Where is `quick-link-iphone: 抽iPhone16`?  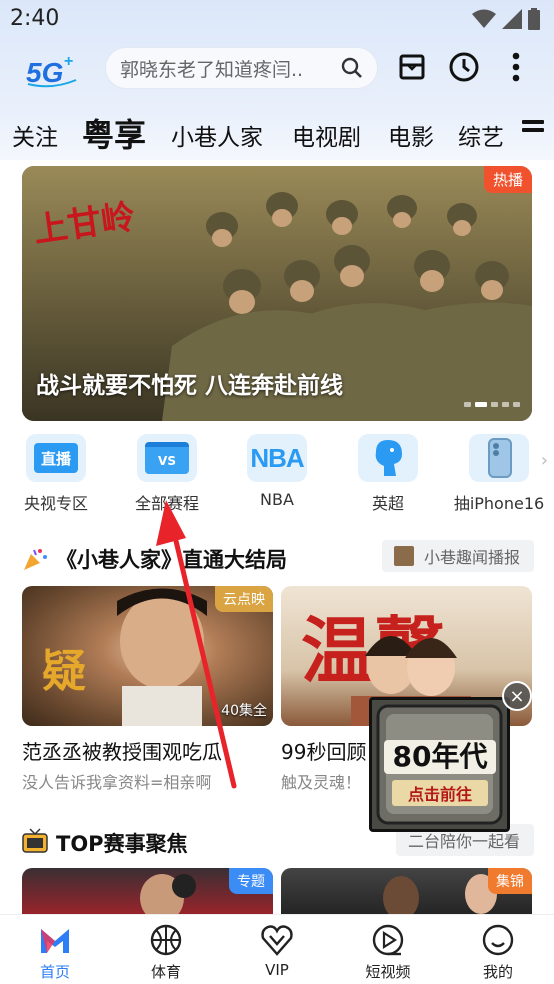
quick-link-iphone: 抽iPhone16 is located at coordinates (499, 474).